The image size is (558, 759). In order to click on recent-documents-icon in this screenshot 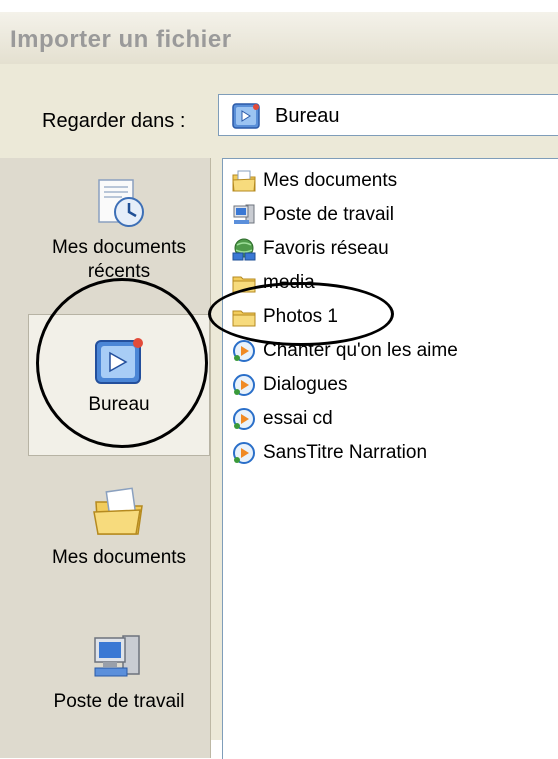, I will do `click(119, 203)`.